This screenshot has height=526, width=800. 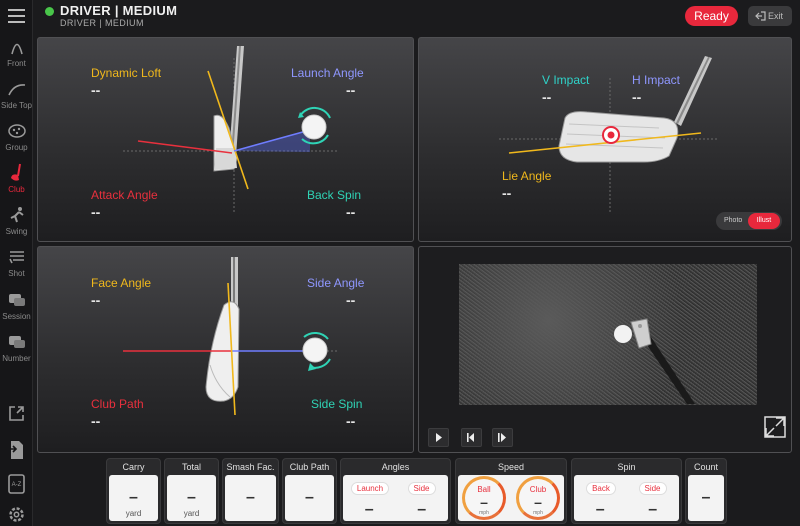 I want to click on exit-label: Exit, so click(x=776, y=16).